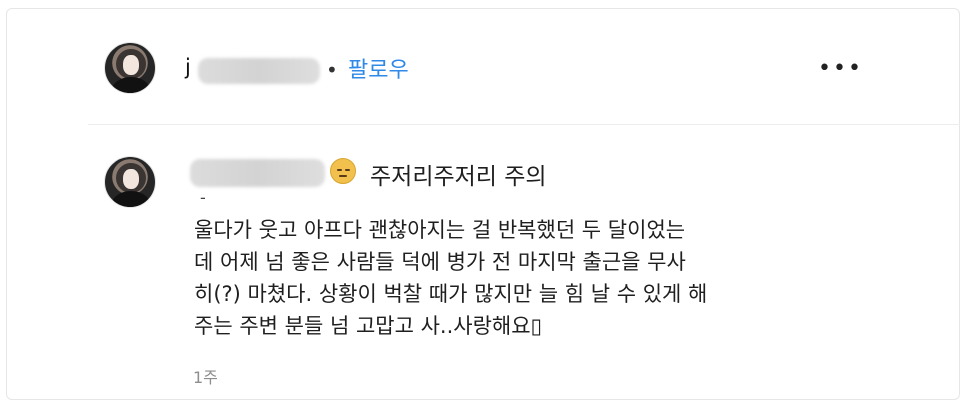 This screenshot has height=408, width=968. What do you see at coordinates (188, 67) in the screenshot?
I see `username: j` at bounding box center [188, 67].